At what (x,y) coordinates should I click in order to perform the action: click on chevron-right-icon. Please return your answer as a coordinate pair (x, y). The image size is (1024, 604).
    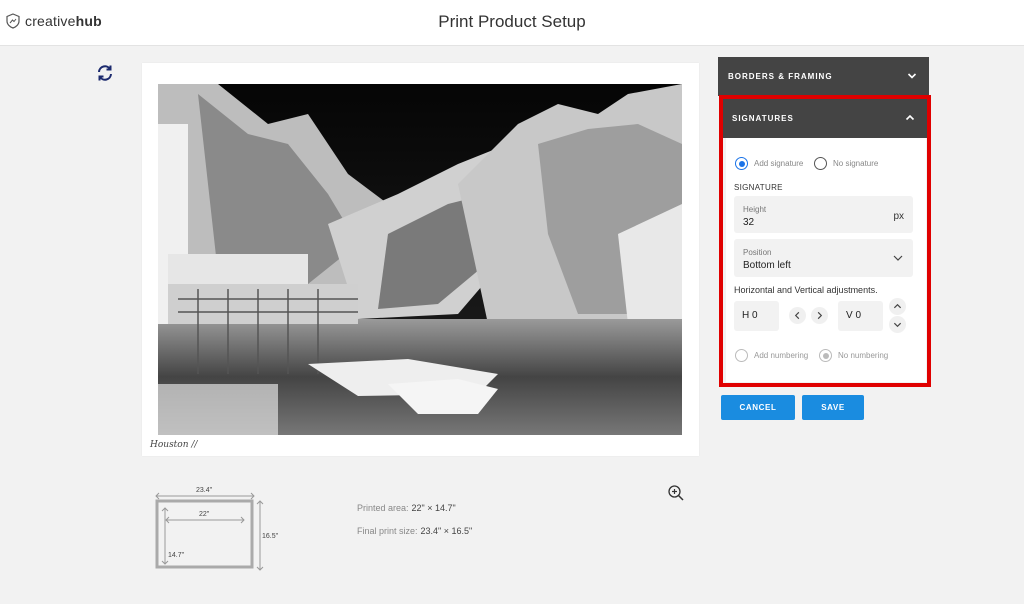
    Looking at the image, I should click on (820, 315).